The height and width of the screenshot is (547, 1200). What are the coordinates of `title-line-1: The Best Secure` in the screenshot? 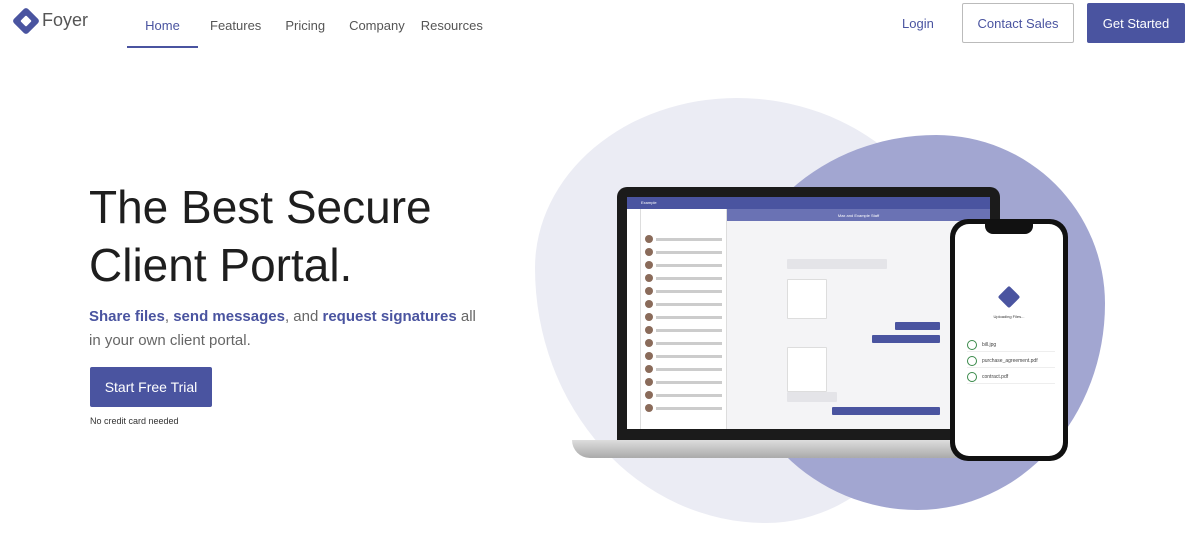 It's located at (260, 207).